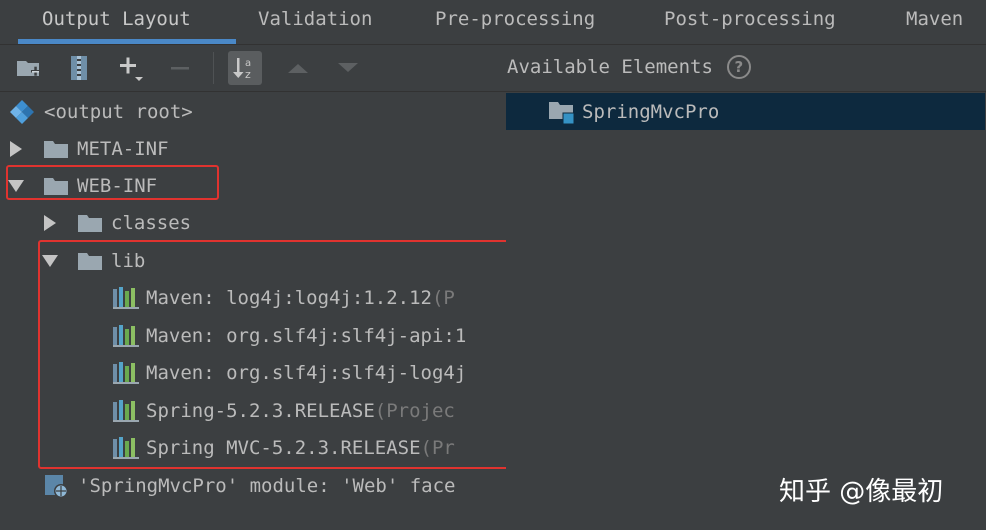  Describe the element at coordinates (861, 492) in the screenshot. I see `watermark: 知乎 @像最初` at that location.